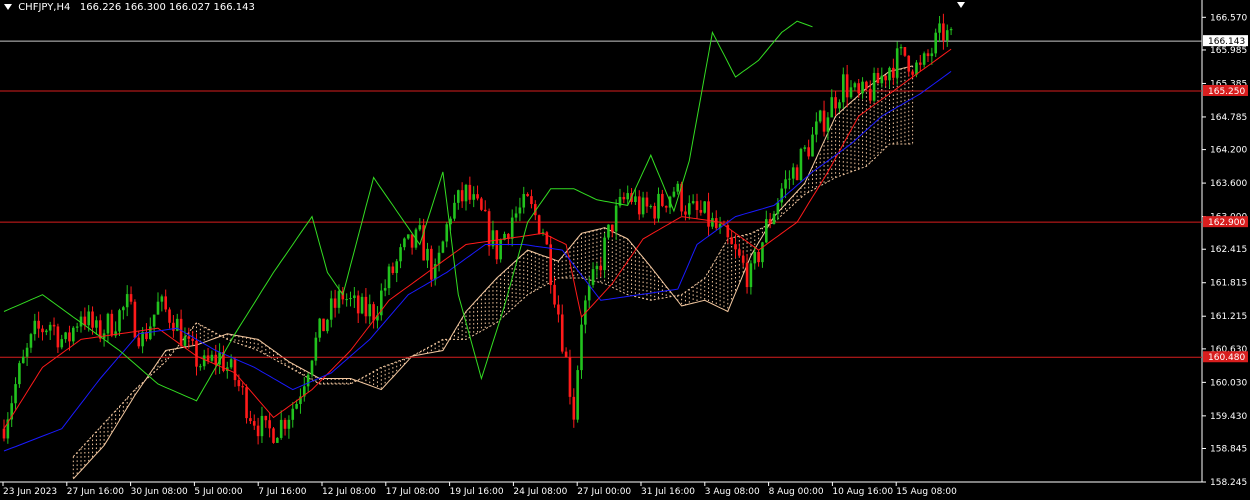 The height and width of the screenshot is (500, 1250). I want to click on price-tick-label: 161.215, so click(1228, 317).